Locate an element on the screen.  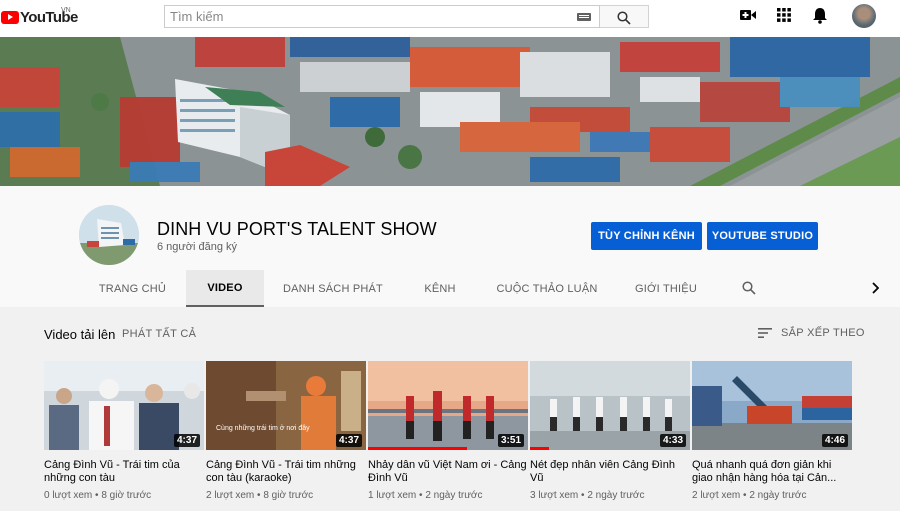
search-icon is located at coordinates (624, 18).